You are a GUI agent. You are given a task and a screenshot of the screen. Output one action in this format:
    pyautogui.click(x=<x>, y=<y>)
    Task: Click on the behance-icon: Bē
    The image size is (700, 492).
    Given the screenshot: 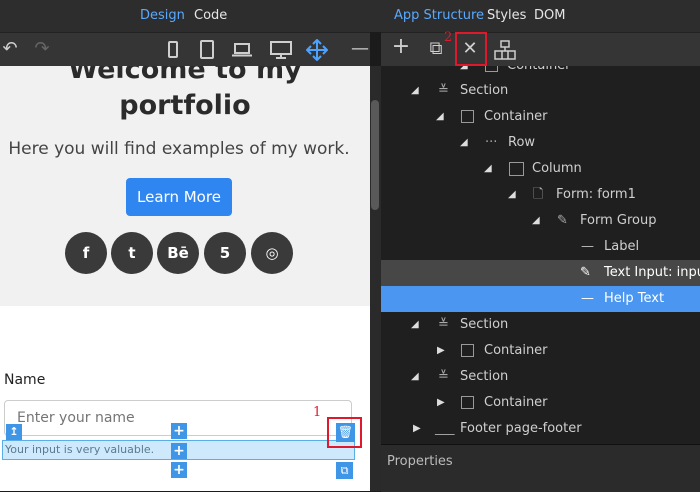 What is the action you would take?
    pyautogui.click(x=178, y=253)
    